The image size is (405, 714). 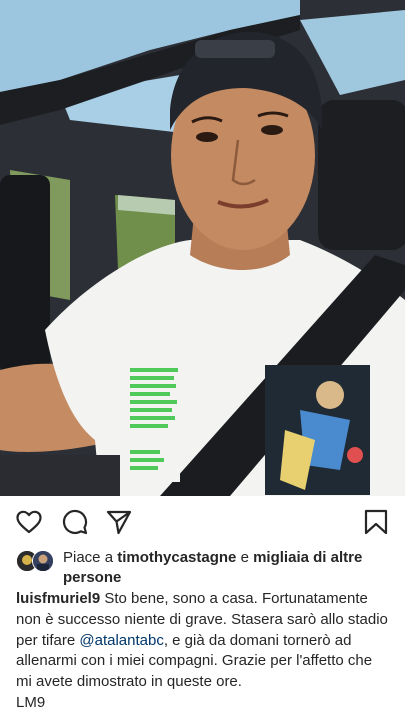 I want to click on liker-username: timothycastagne, so click(x=176, y=557).